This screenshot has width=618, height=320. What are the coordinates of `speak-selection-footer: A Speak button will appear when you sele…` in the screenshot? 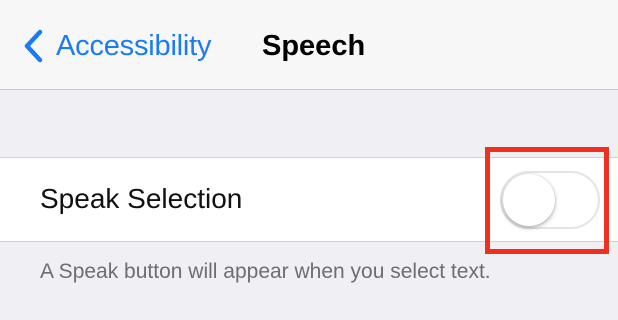 It's located at (265, 271).